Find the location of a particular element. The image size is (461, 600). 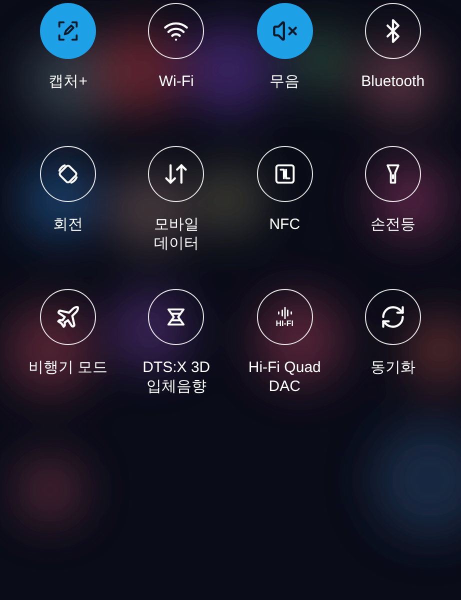

toggle-label: 비행기 모드 is located at coordinates (68, 367).